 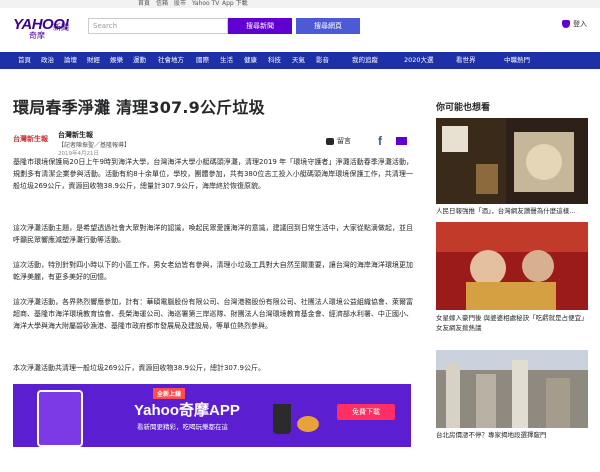 I want to click on nav-item-weather: 天氣, so click(x=298, y=60).